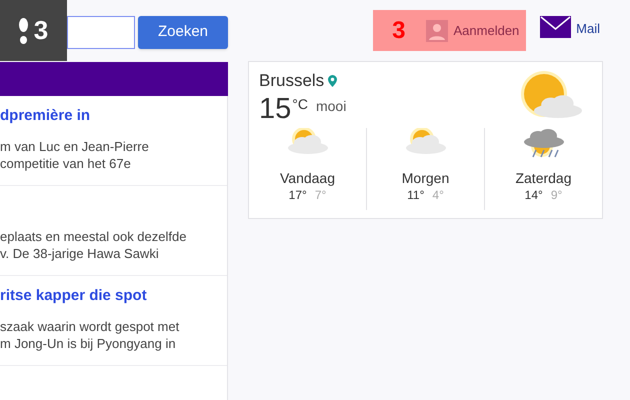  I want to click on news-headline: dpremière in, so click(45, 115).